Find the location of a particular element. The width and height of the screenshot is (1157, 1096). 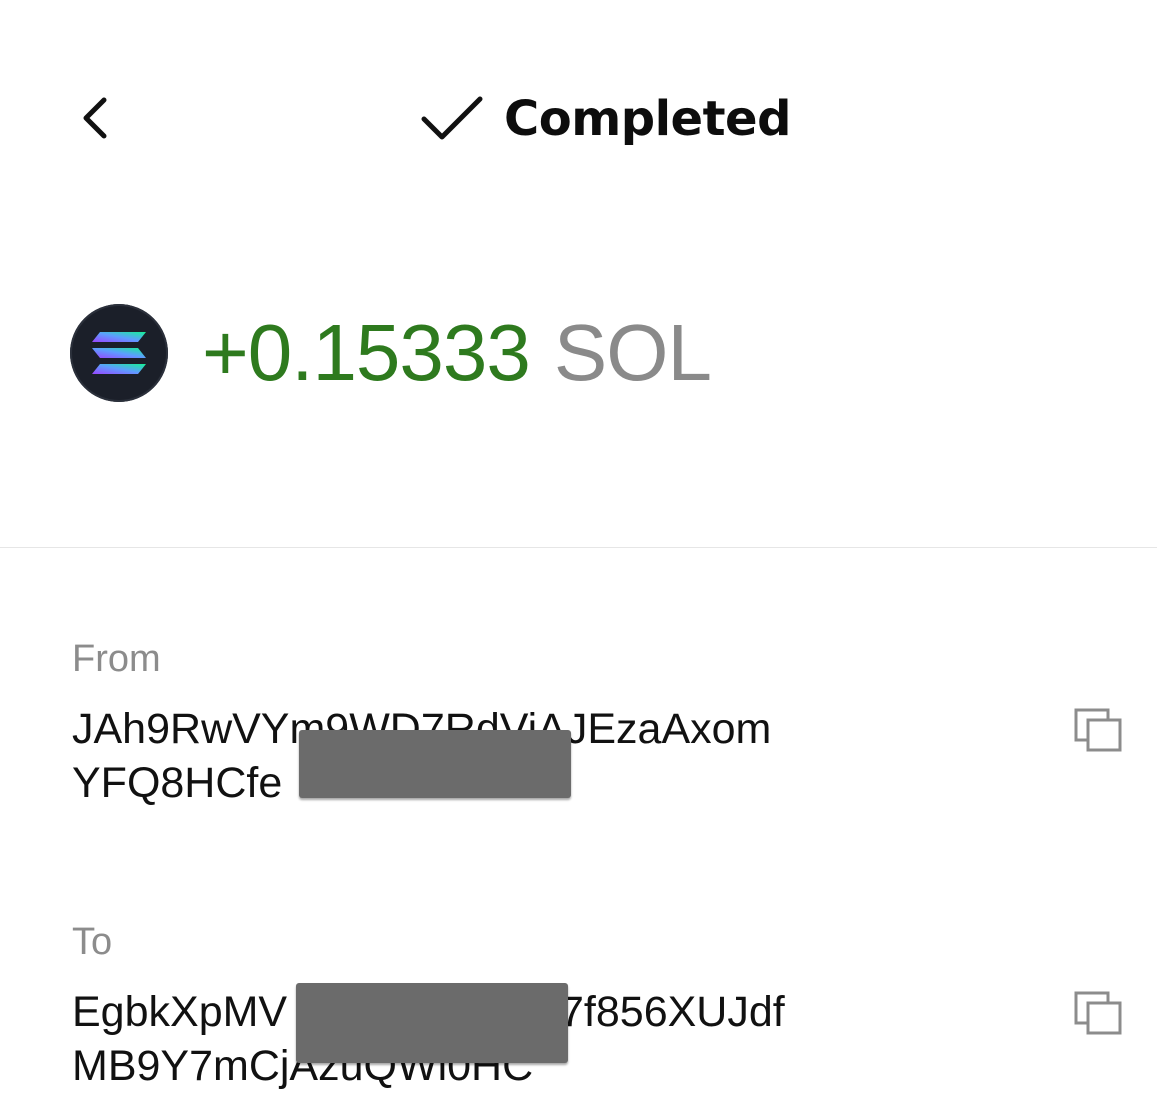

to-label: To is located at coordinates (92, 942).